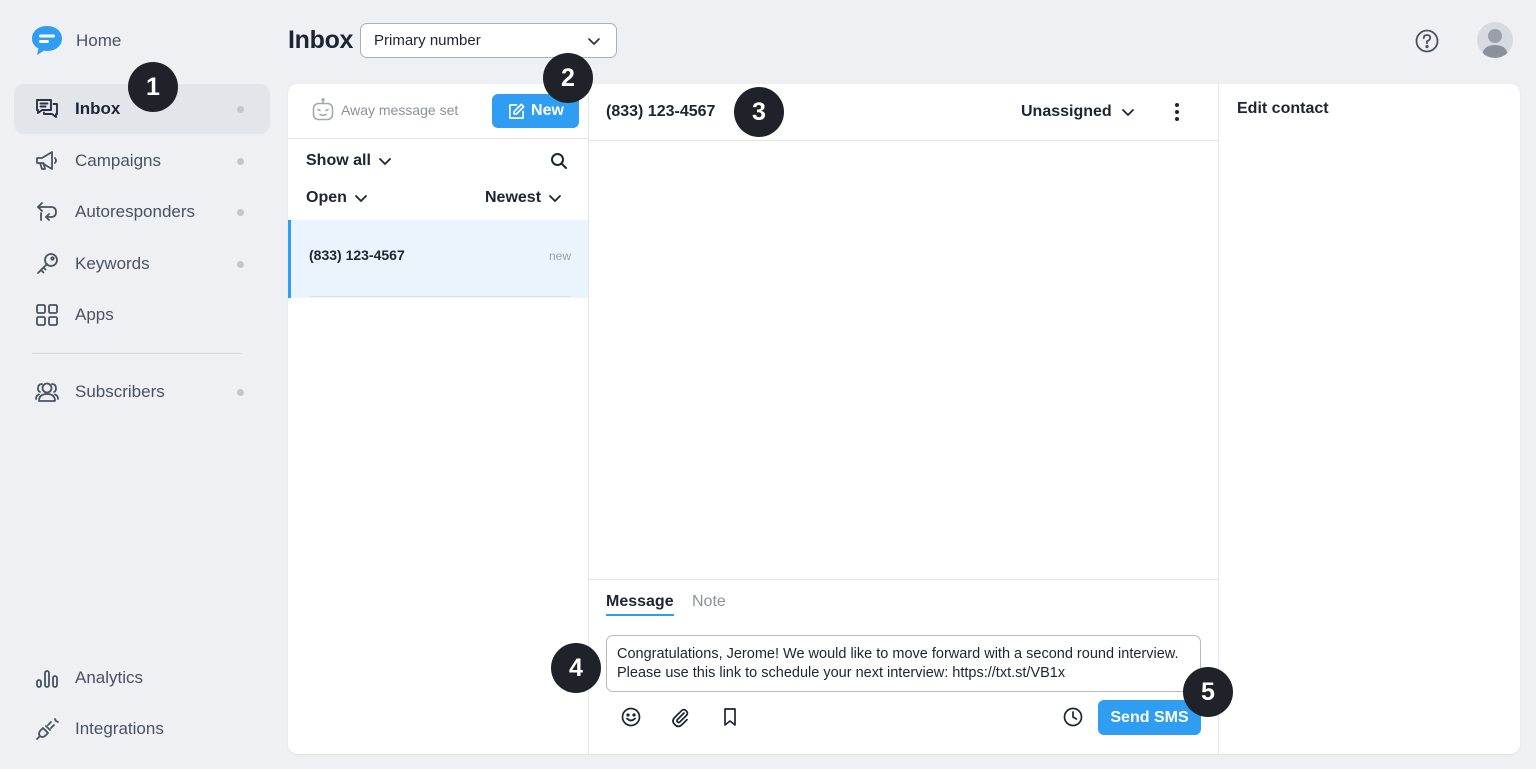  Describe the element at coordinates (513, 197) in the screenshot. I see `sort-label: Newest` at that location.